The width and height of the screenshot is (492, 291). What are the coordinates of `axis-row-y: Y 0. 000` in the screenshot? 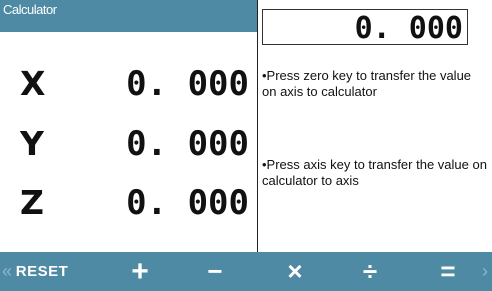 It's located at (128, 149).